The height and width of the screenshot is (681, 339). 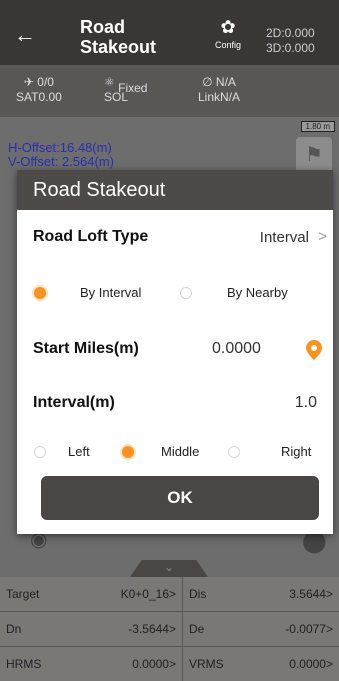 What do you see at coordinates (219, 97) in the screenshot?
I see `link-label: LinkN/A` at bounding box center [219, 97].